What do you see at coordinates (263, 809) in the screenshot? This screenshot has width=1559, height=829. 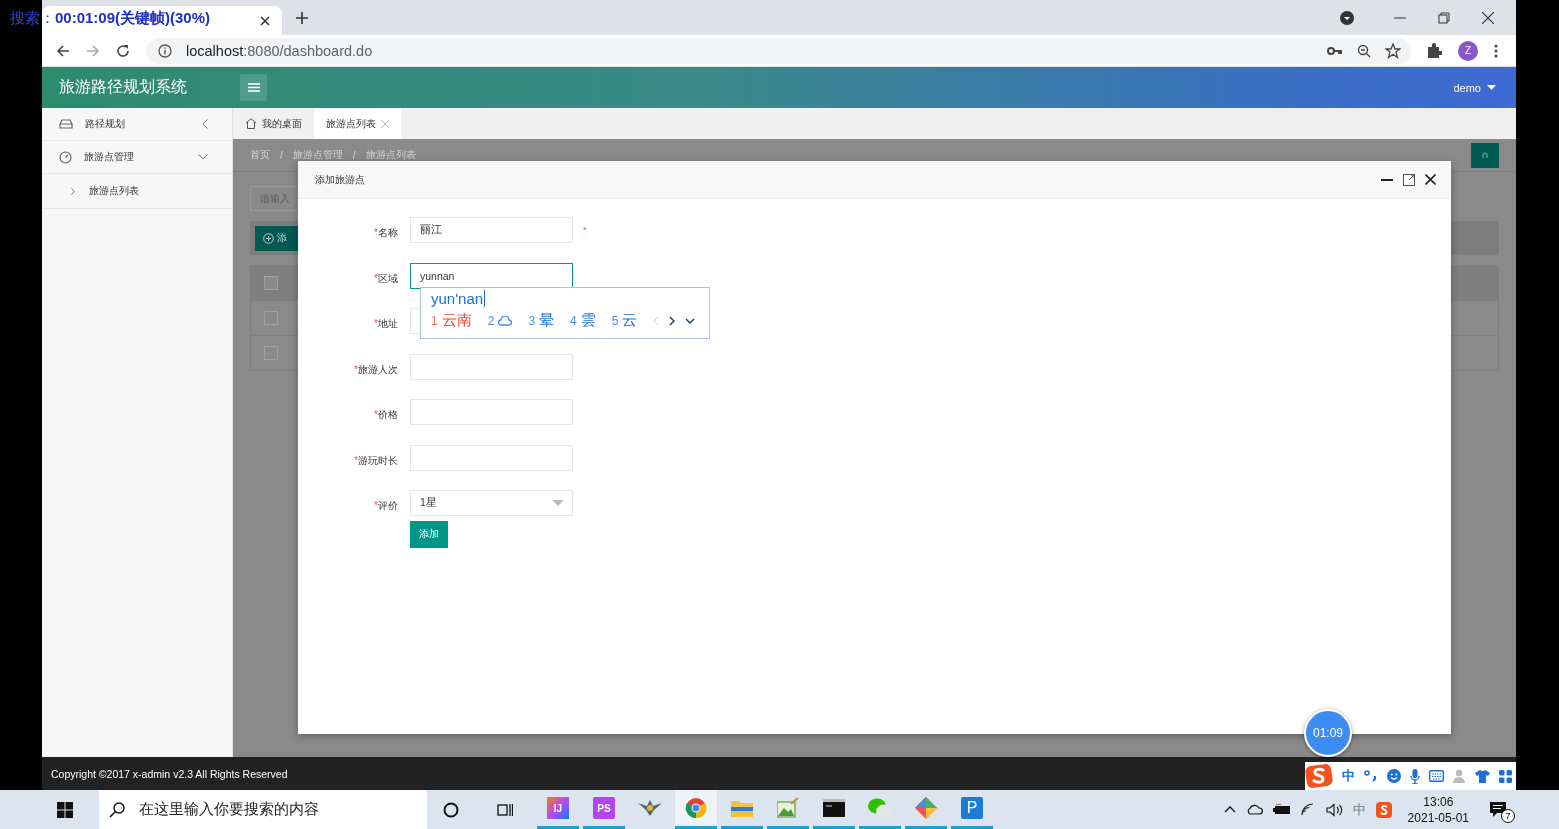 I see `taskbar-search-field: 在这里输入你要搜索的内容` at bounding box center [263, 809].